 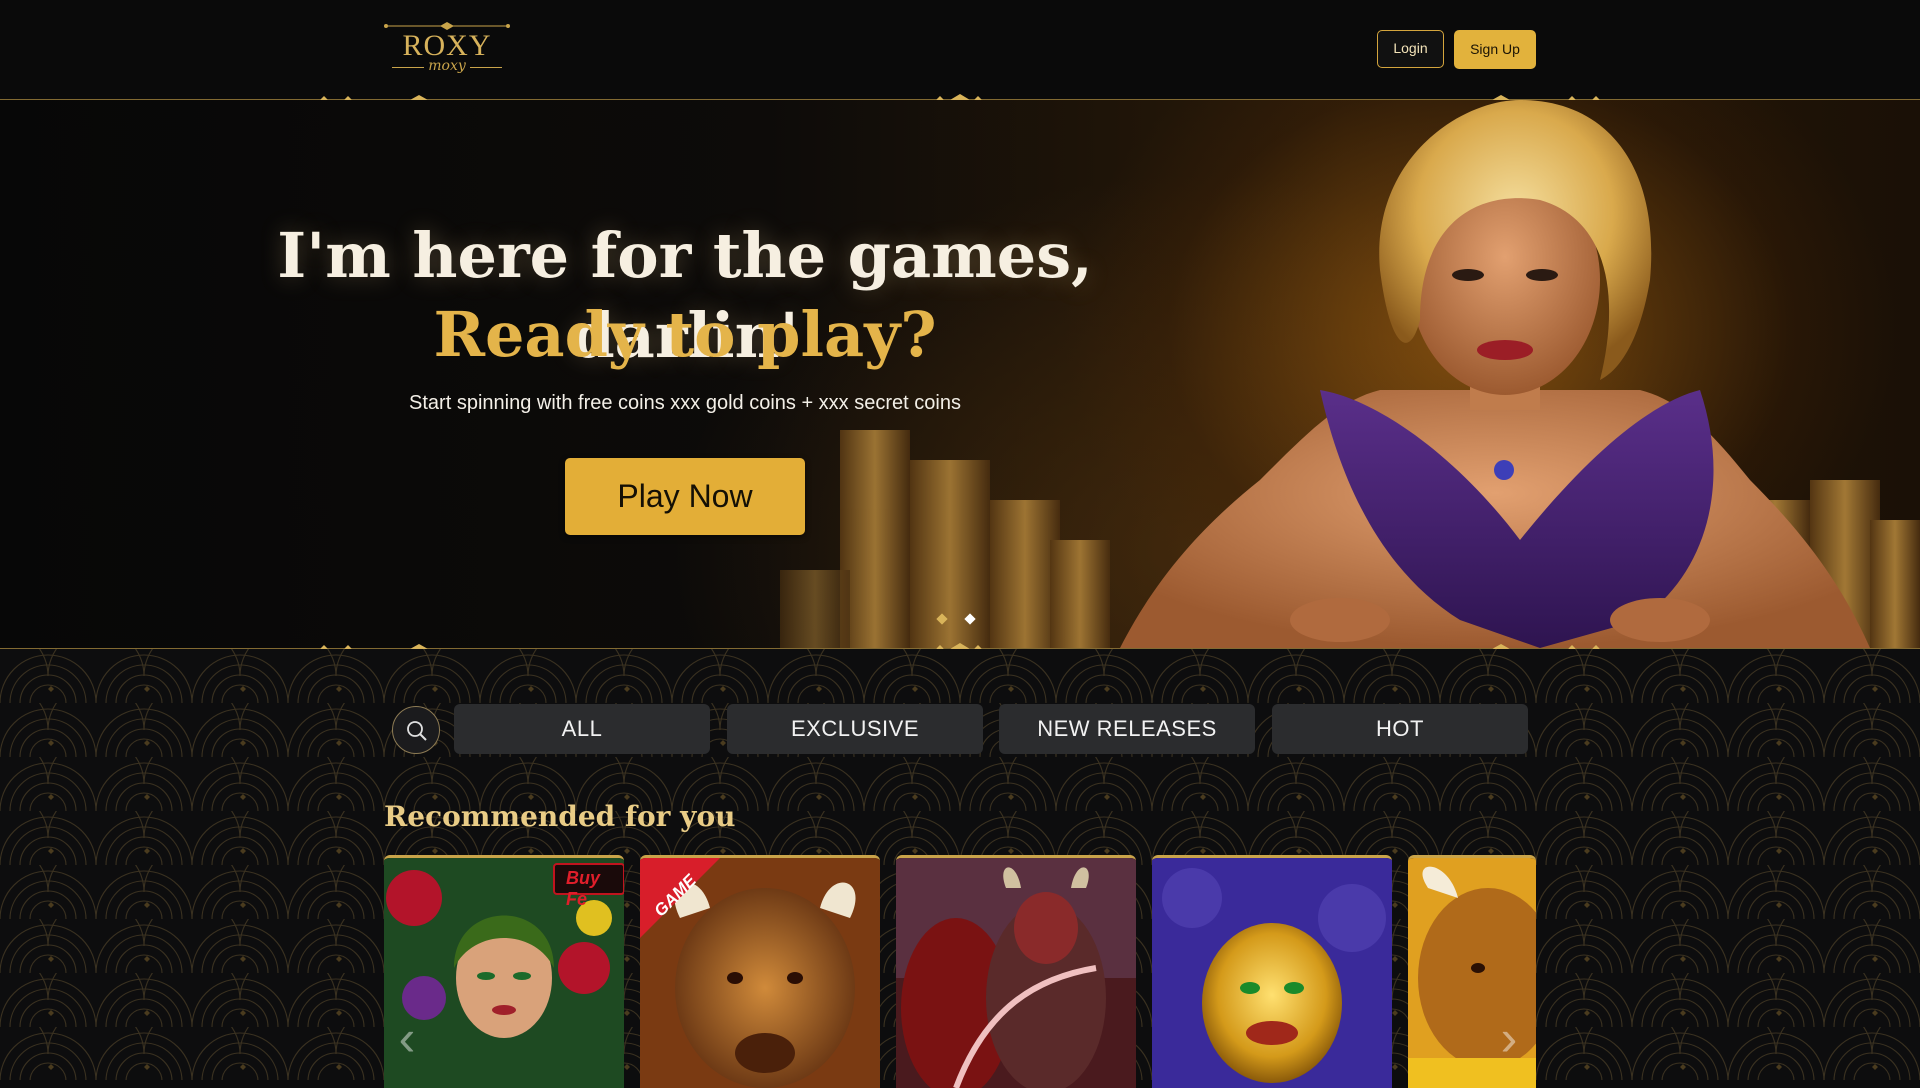 What do you see at coordinates (1509, 1038) in the screenshot?
I see `chevron-right-icon: ›` at bounding box center [1509, 1038].